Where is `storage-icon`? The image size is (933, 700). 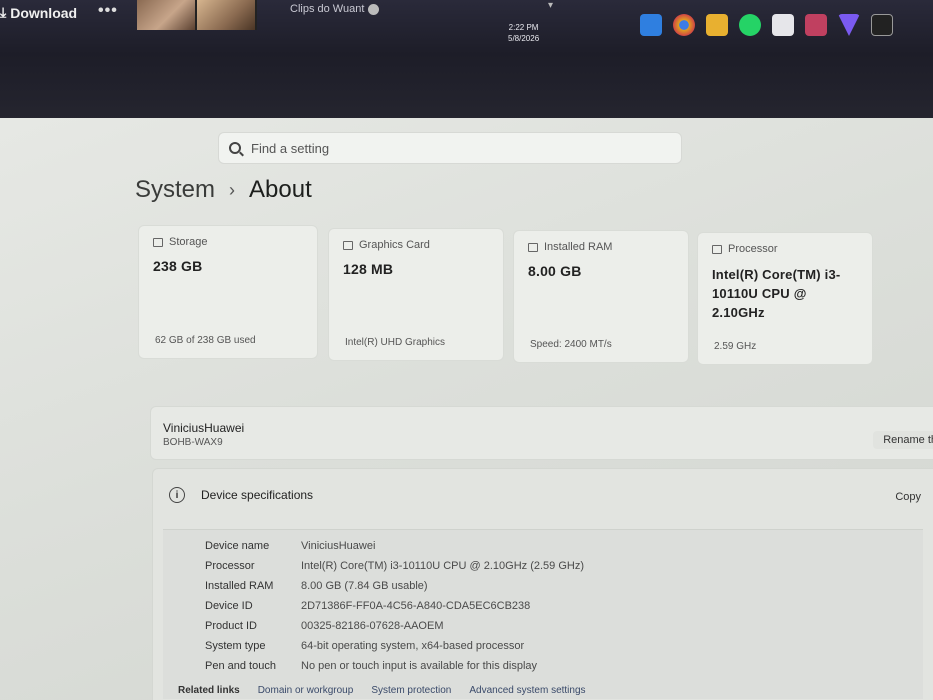
storage-icon is located at coordinates (158, 242).